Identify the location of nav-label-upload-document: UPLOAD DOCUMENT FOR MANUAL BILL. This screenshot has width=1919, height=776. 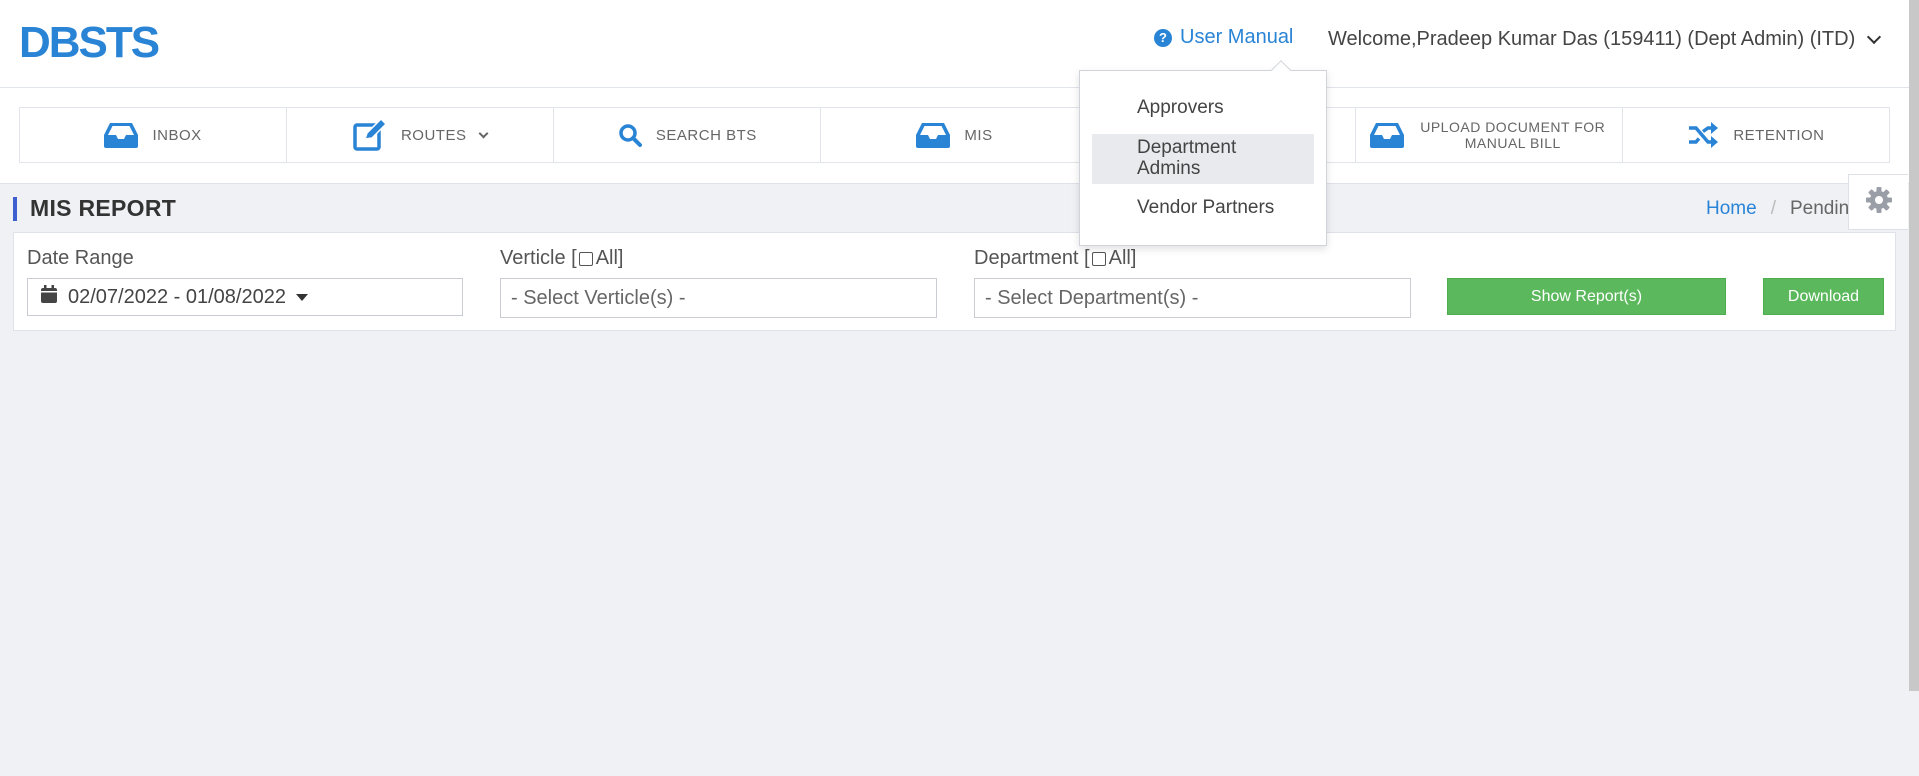
(1513, 135).